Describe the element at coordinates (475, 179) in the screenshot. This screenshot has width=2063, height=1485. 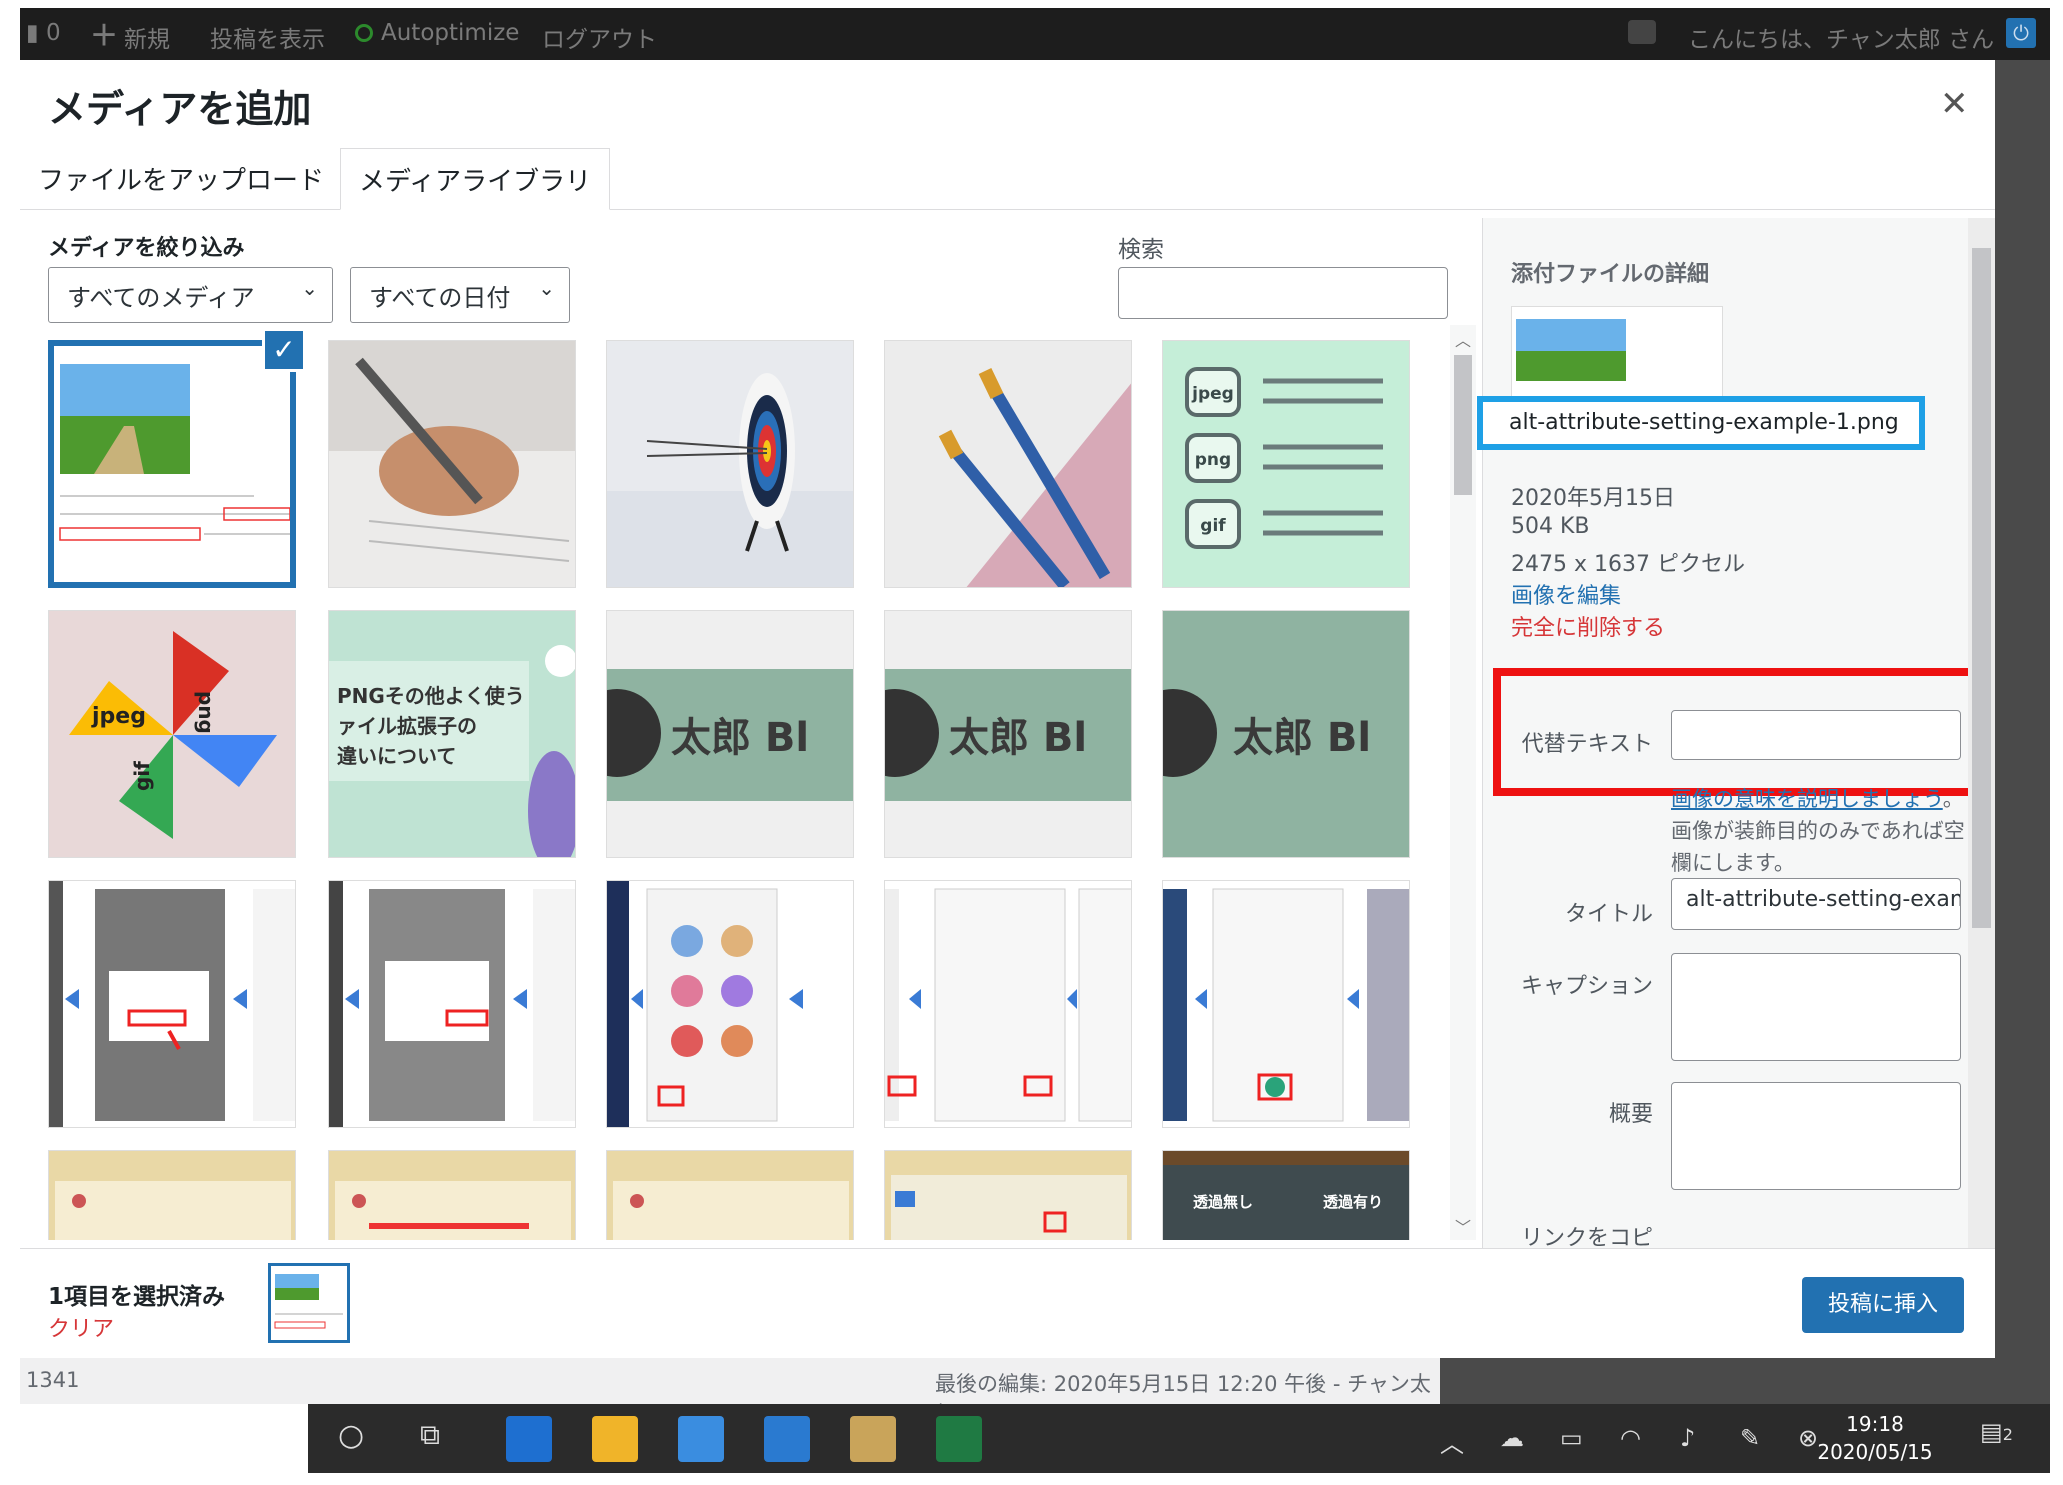
I see `tab-media-library: メディアライブラリ` at that location.